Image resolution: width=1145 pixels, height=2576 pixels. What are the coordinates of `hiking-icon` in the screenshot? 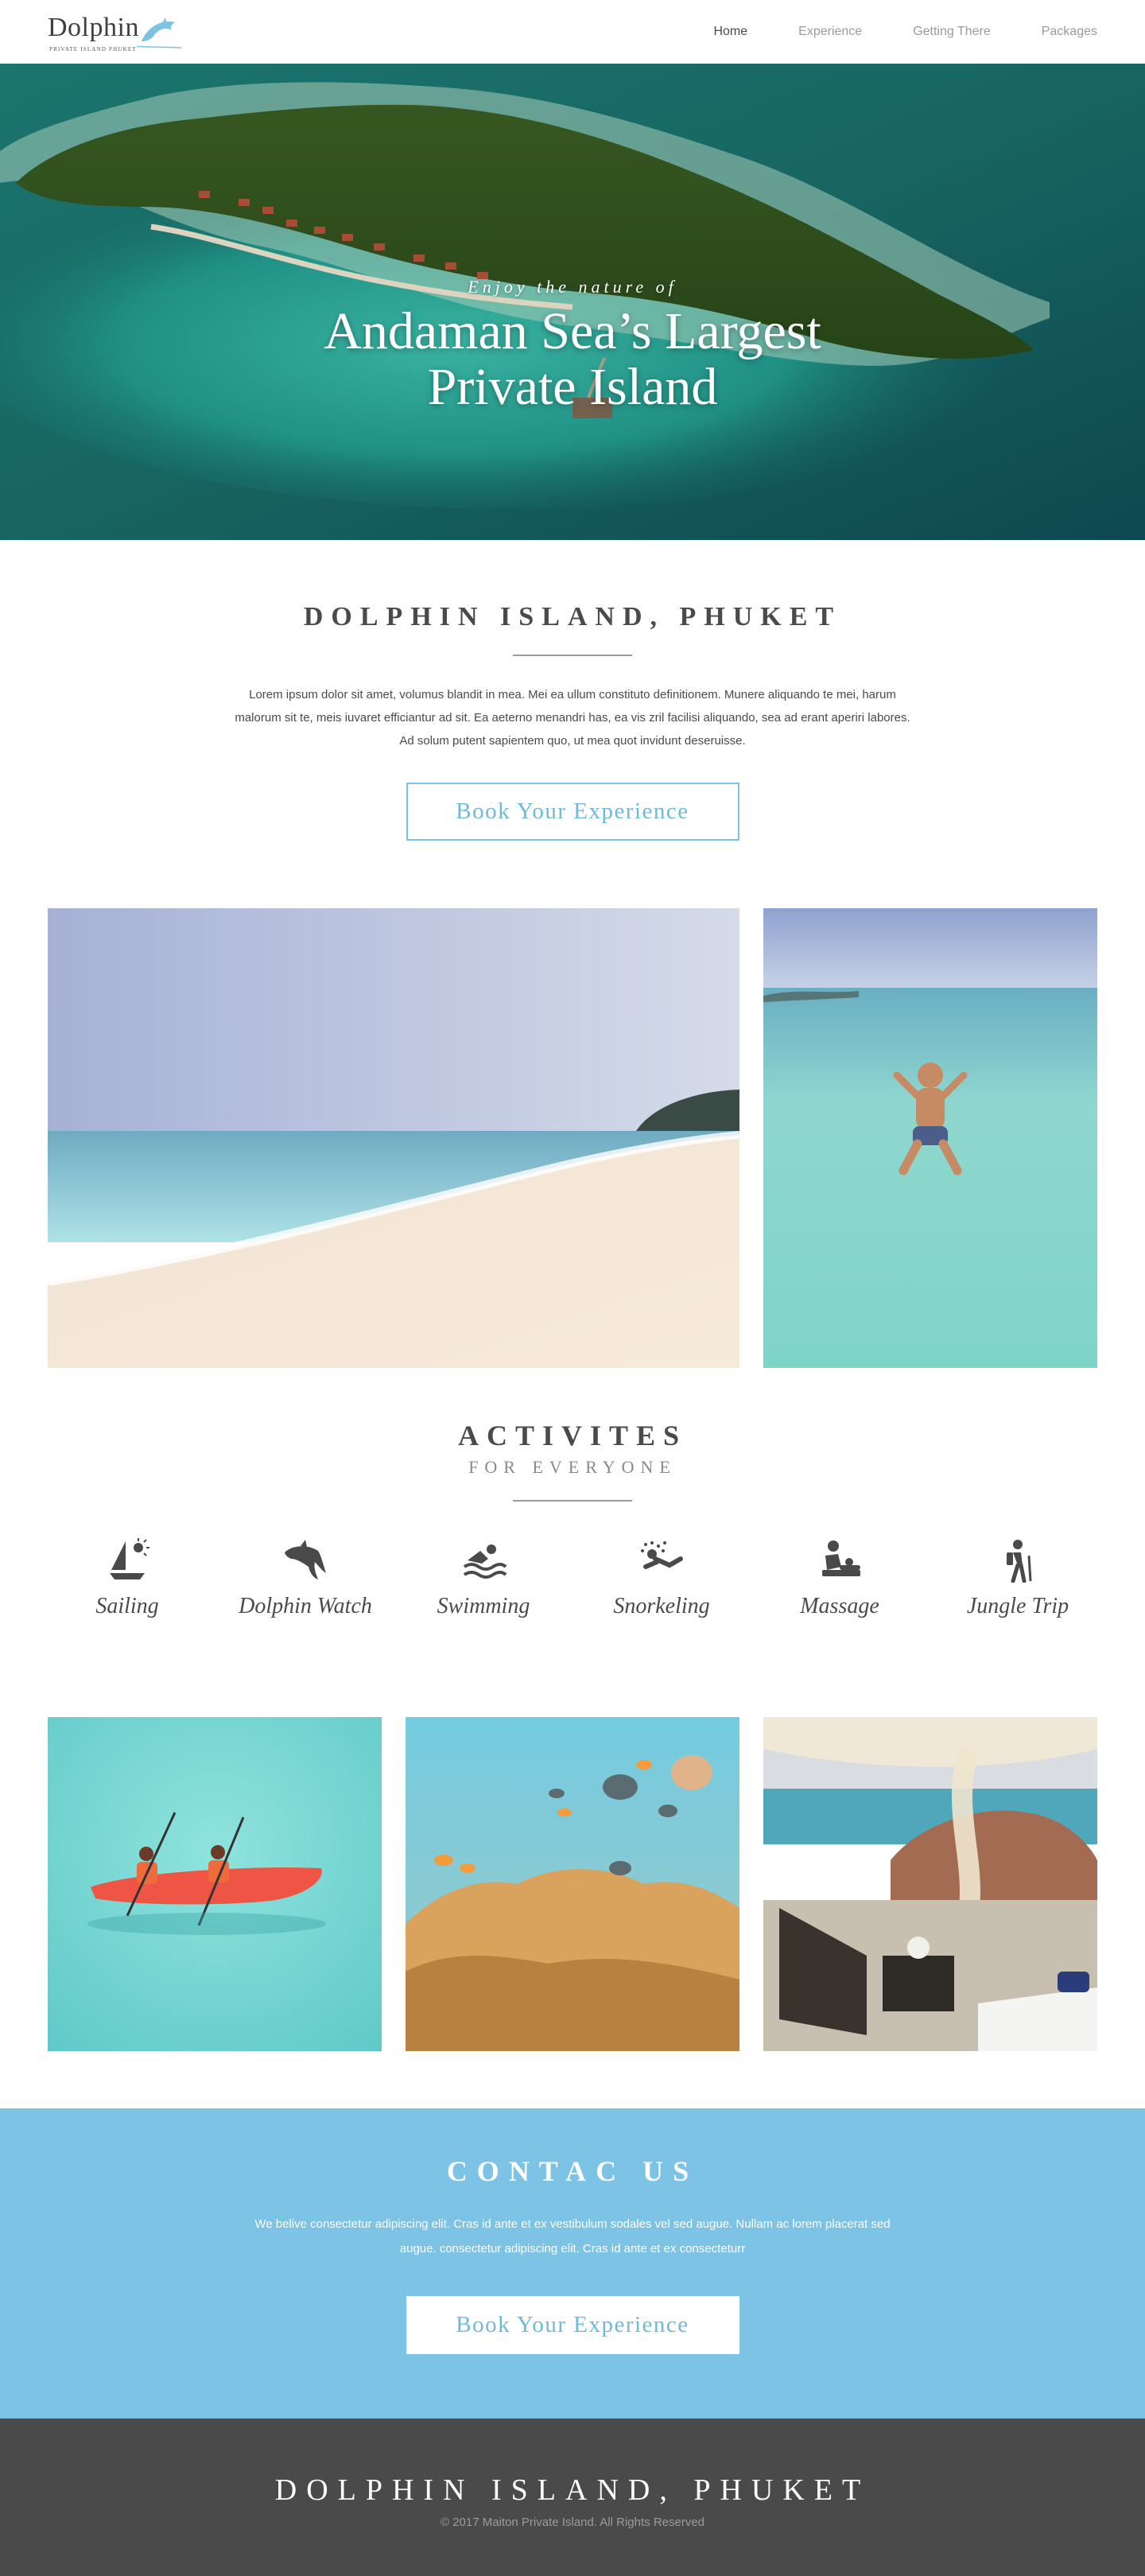 It's located at (1019, 1561).